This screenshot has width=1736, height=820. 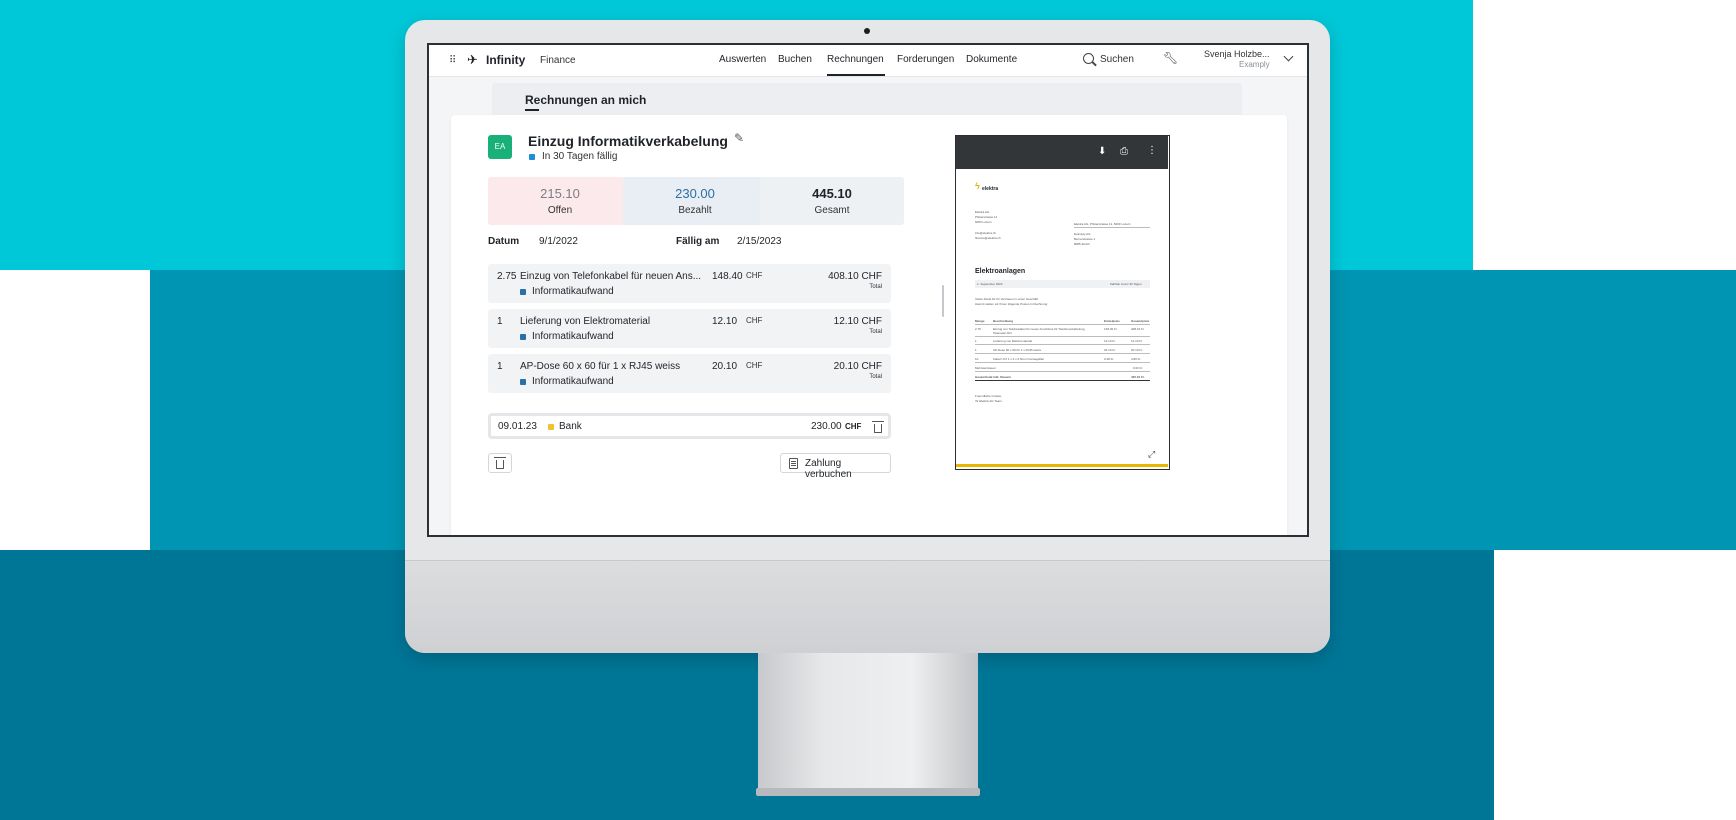 I want to click on pdf-column-header: Einzelpreis, so click(x=1112, y=321).